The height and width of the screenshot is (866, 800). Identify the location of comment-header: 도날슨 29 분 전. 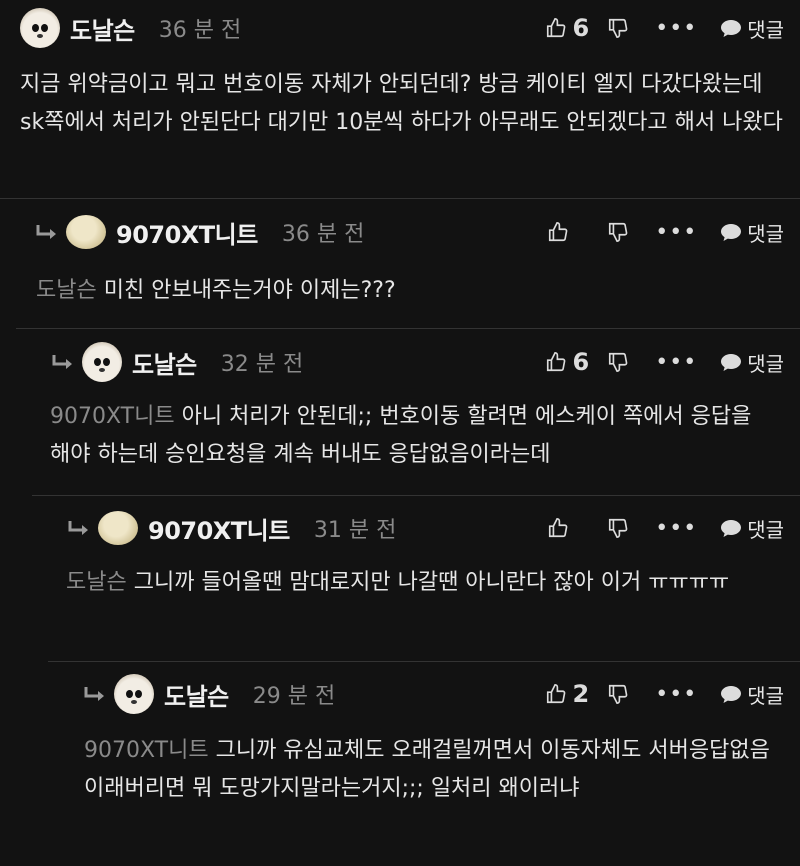
(208, 694).